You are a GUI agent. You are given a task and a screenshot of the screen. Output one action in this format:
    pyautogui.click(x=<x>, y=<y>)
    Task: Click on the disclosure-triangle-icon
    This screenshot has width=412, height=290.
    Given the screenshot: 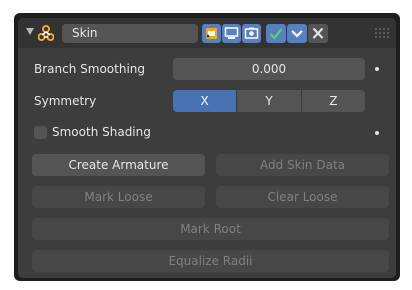 What is the action you would take?
    pyautogui.click(x=30, y=31)
    